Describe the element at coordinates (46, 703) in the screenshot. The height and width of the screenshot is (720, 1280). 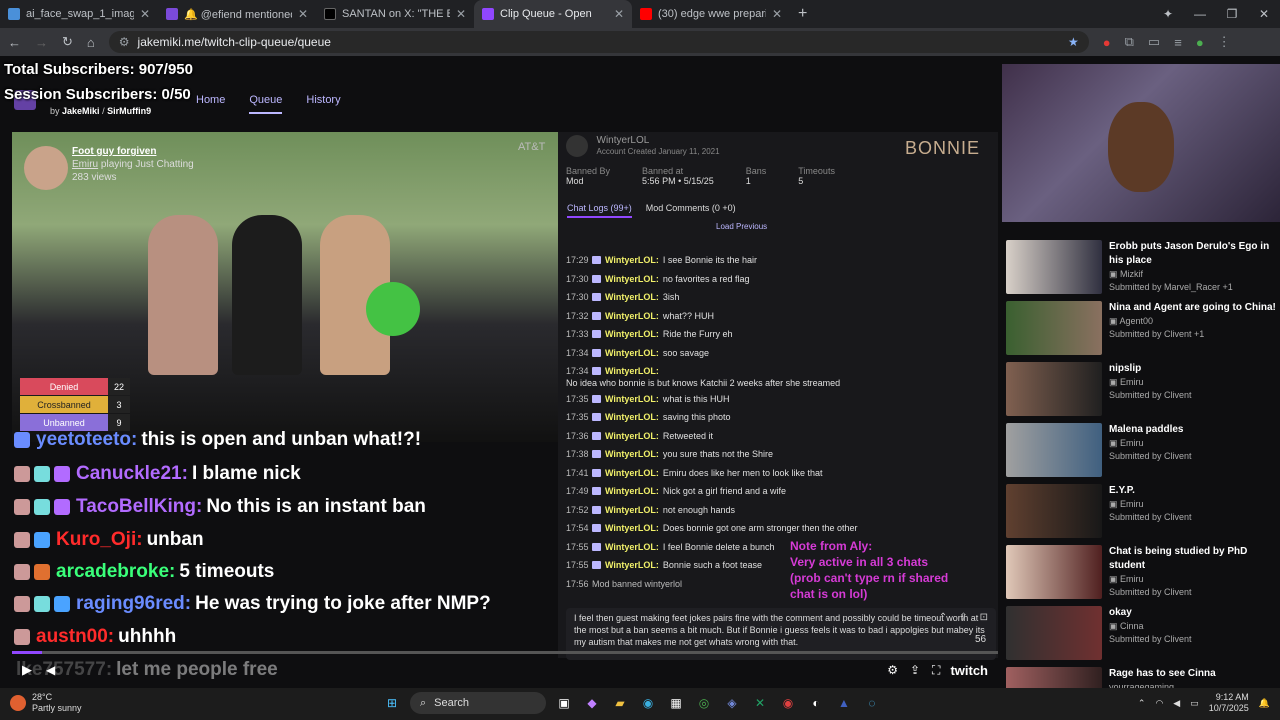
I see `weather-widget: 28°C Partly sunny` at that location.